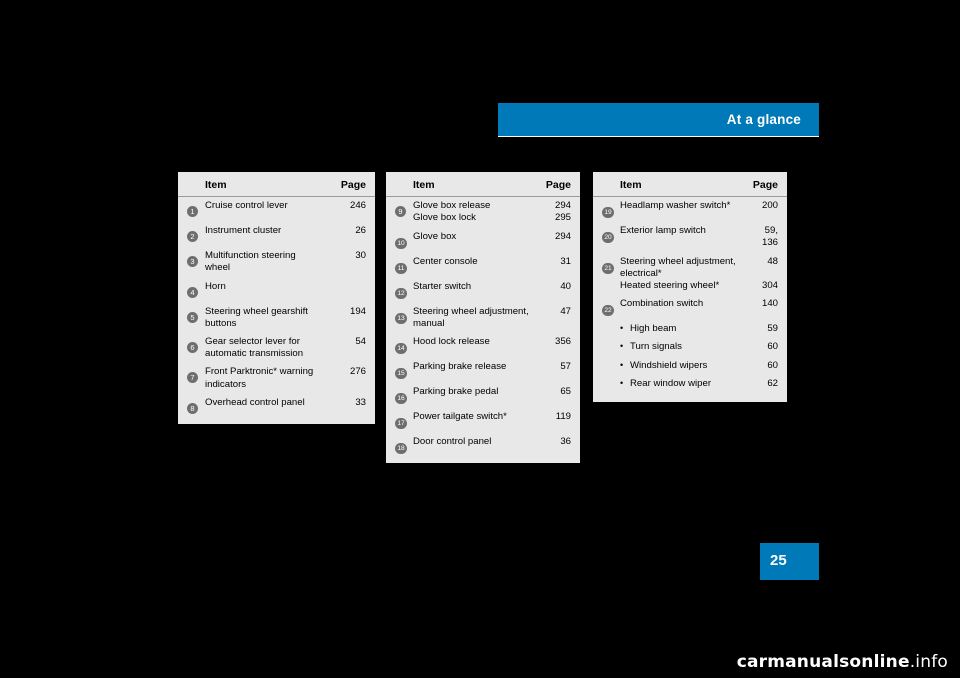  What do you see at coordinates (789, 561) in the screenshot?
I see `page-number-tab: 25` at bounding box center [789, 561].